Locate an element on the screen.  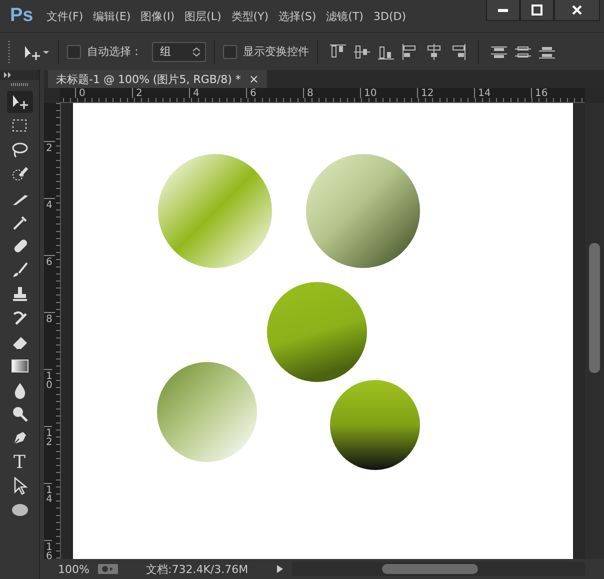
tab-close-button: × is located at coordinates (253, 79).